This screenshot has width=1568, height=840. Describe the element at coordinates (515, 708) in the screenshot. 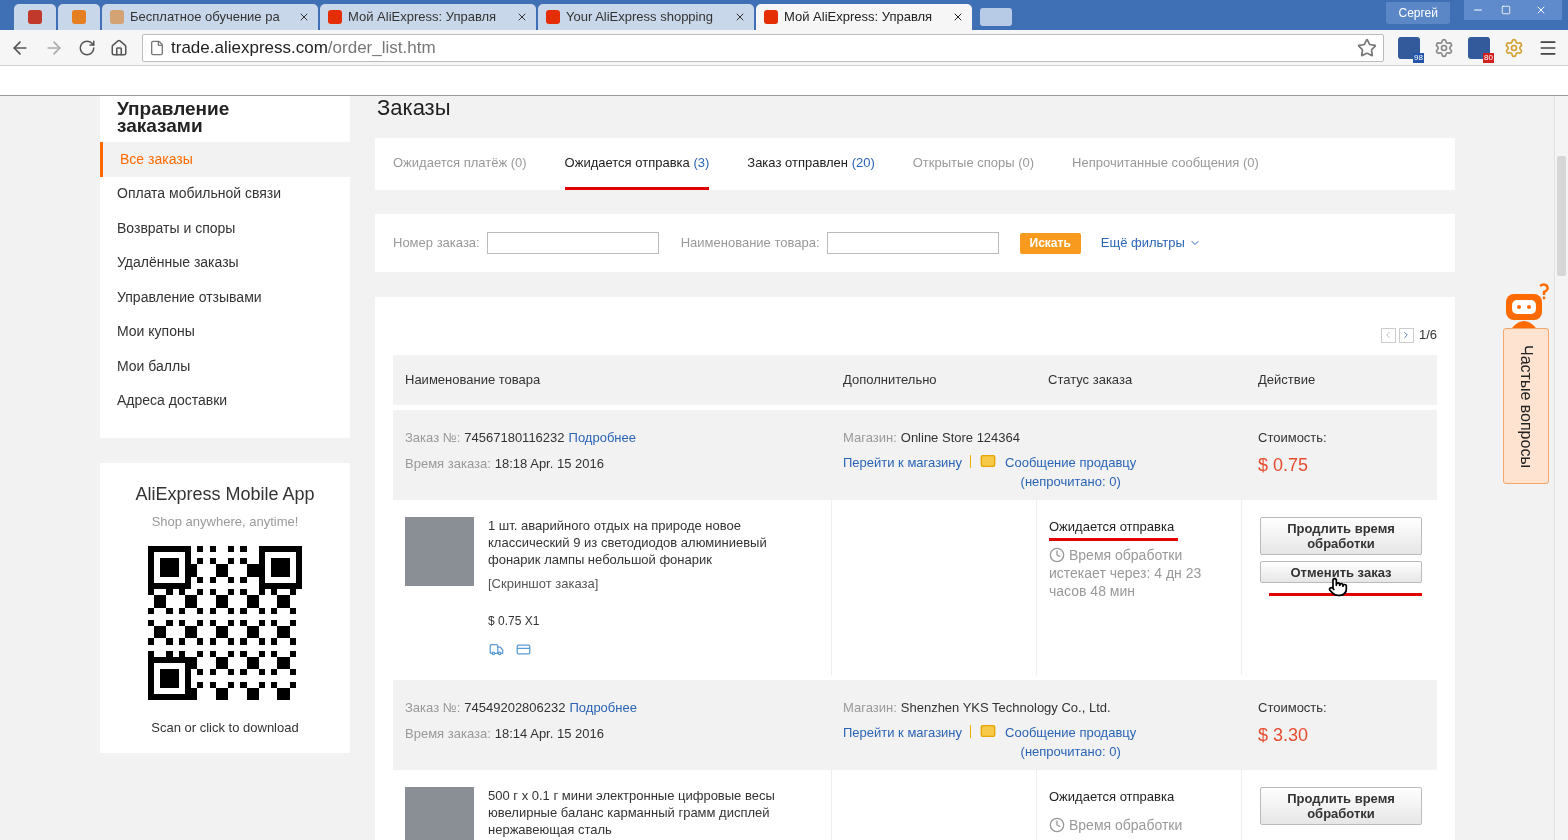

I see `order-number: 74549202806232` at that location.